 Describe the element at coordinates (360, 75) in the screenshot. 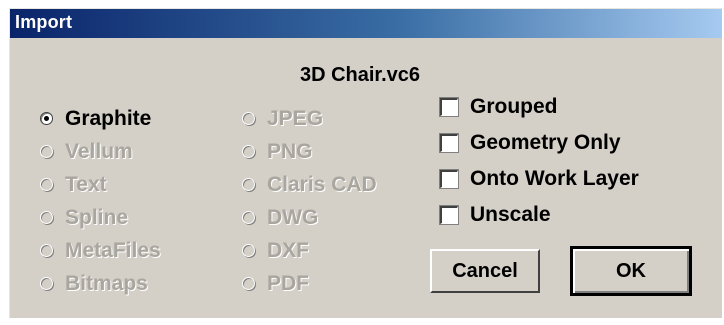

I see `file-name-label: 3D Chair.vc6` at that location.